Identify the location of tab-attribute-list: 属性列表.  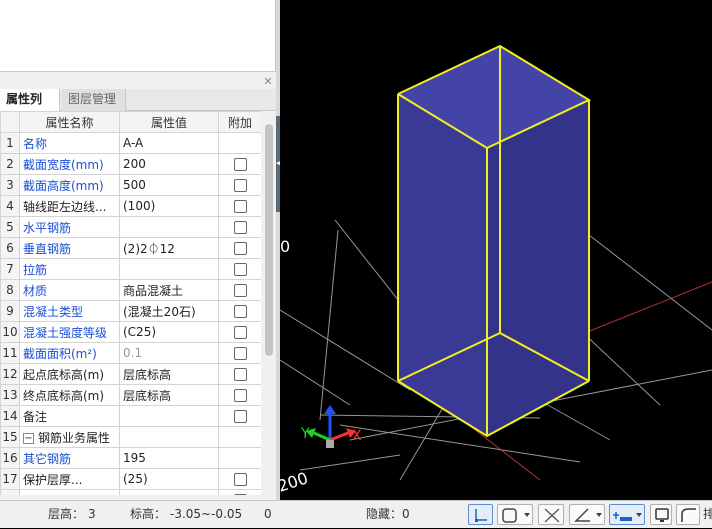
(30, 108).